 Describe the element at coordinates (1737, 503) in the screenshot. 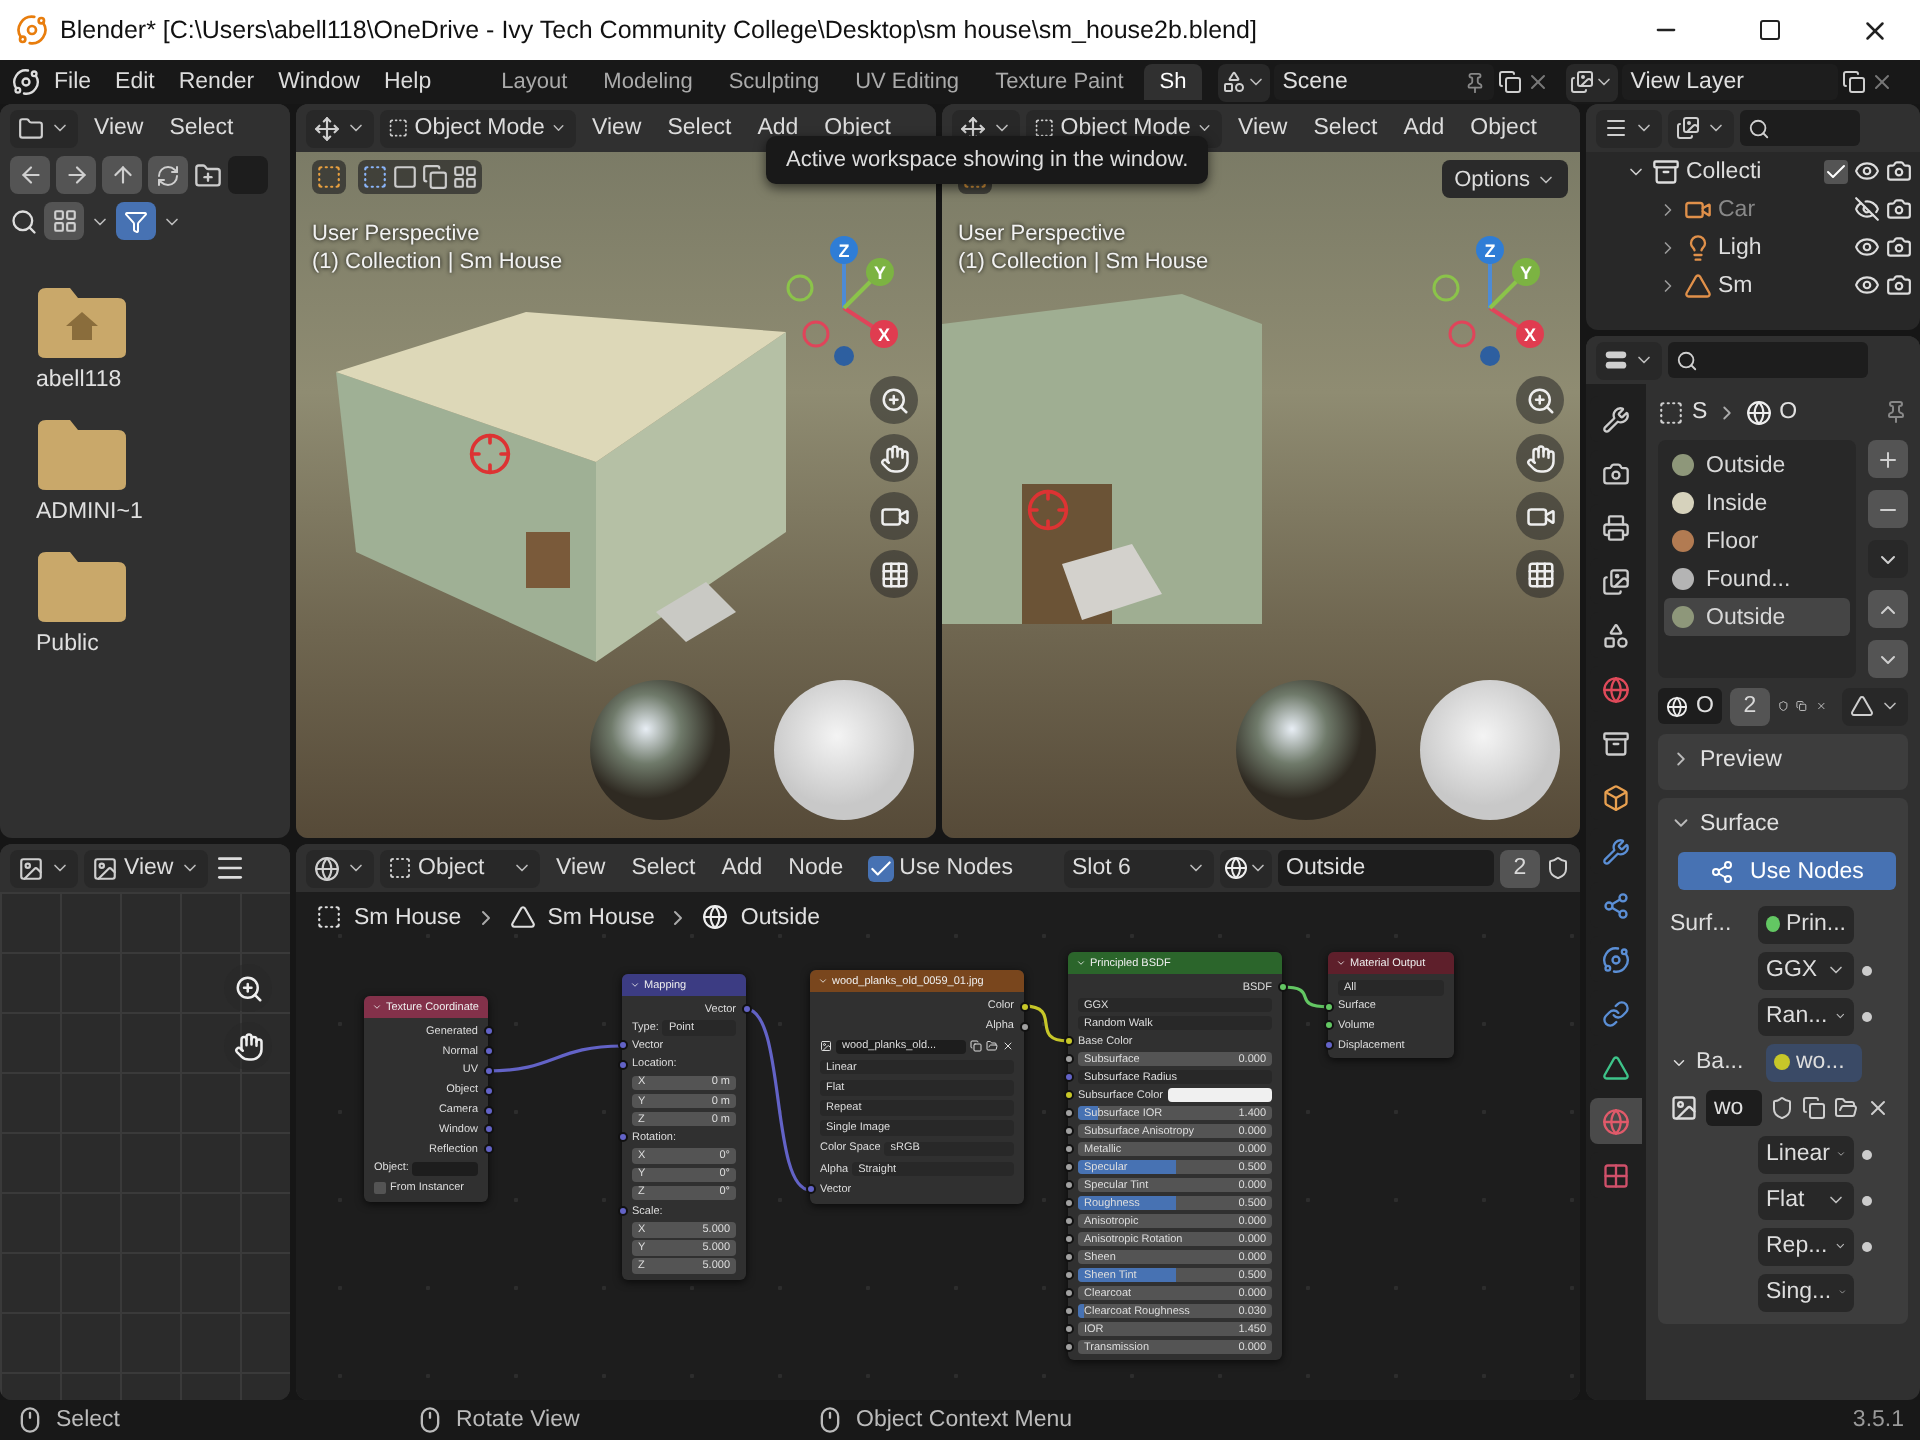

I see `slot-name: Inside` at that location.